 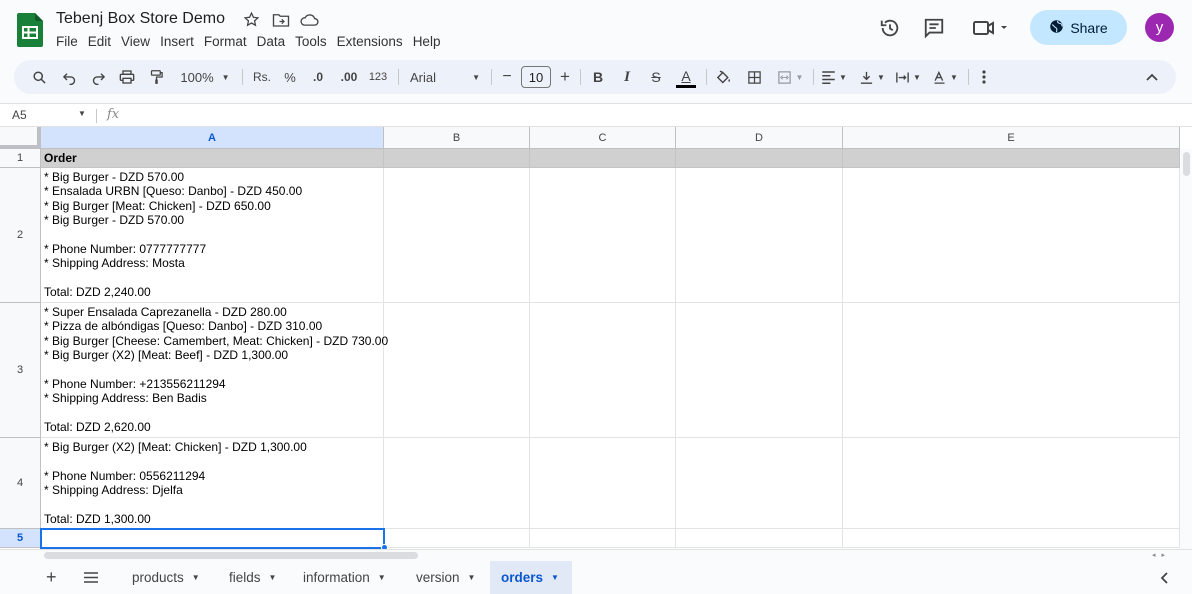 What do you see at coordinates (135, 42) in the screenshot?
I see `menu-view: View` at bounding box center [135, 42].